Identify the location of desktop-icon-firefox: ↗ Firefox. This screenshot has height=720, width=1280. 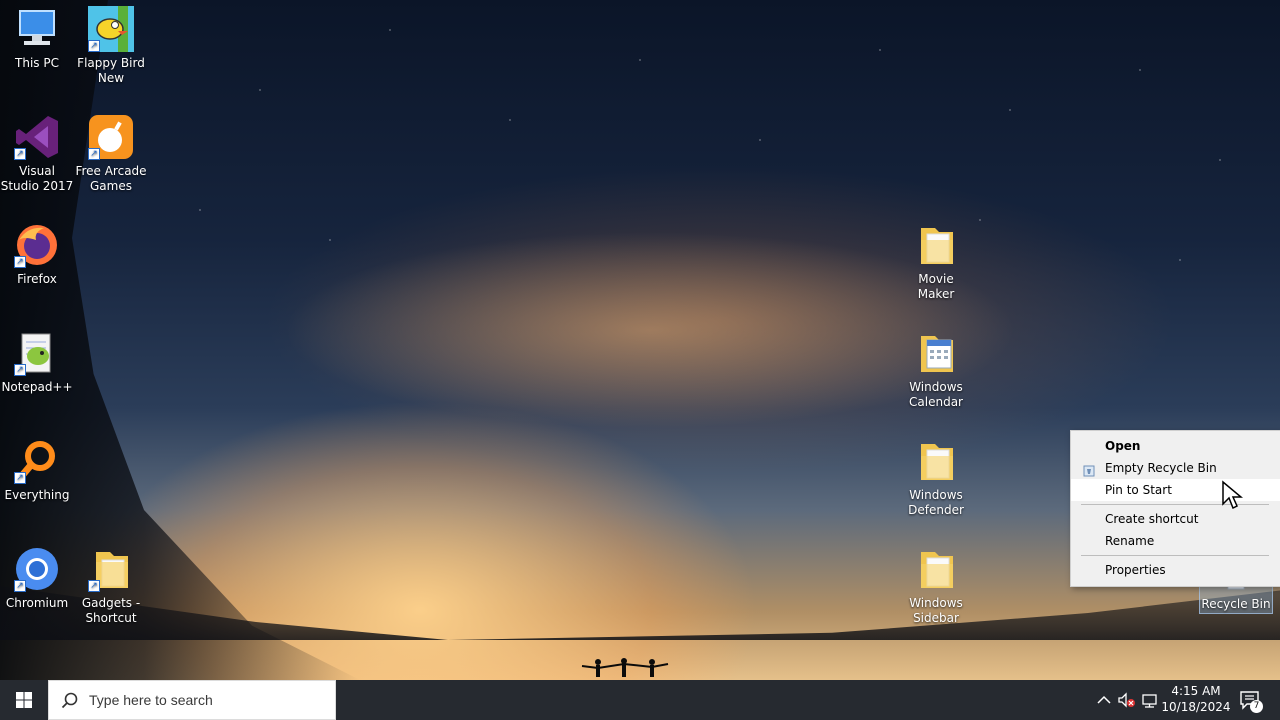
(37, 254).